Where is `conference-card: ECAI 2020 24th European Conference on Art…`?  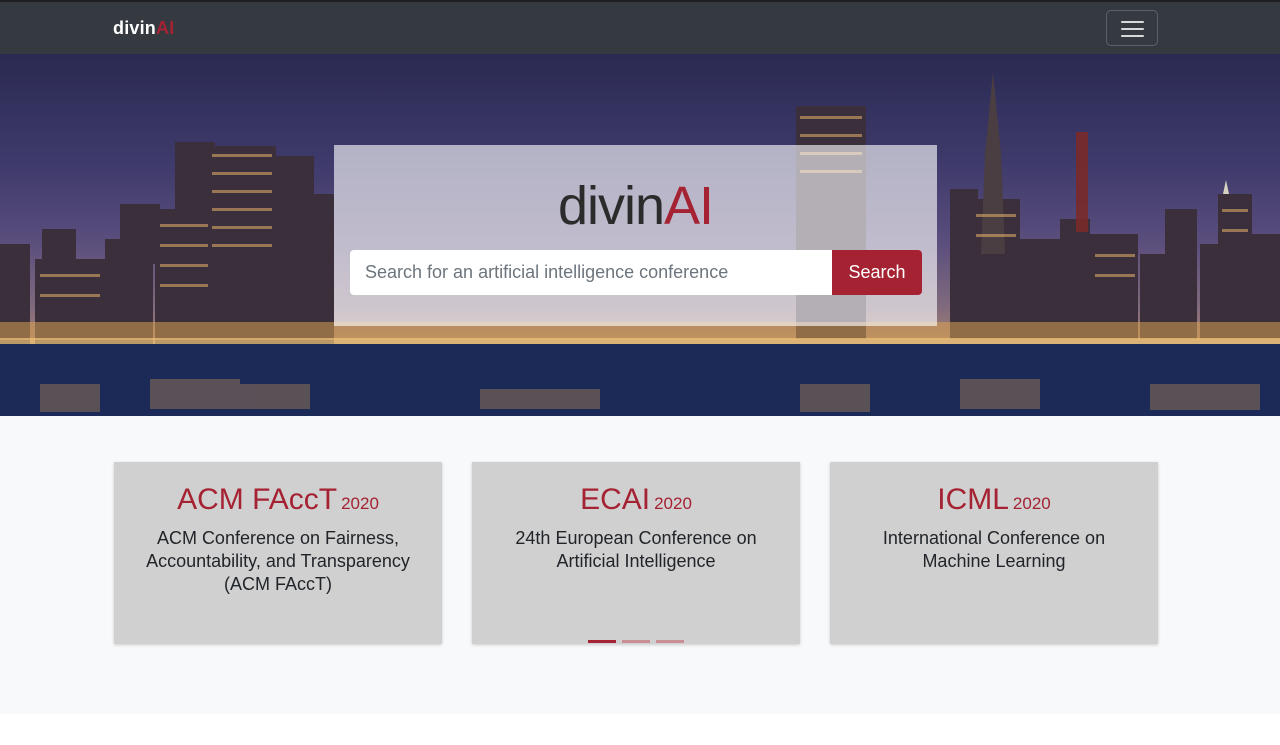
conference-card: ECAI 2020 24th European Conference on Art… is located at coordinates (636, 553).